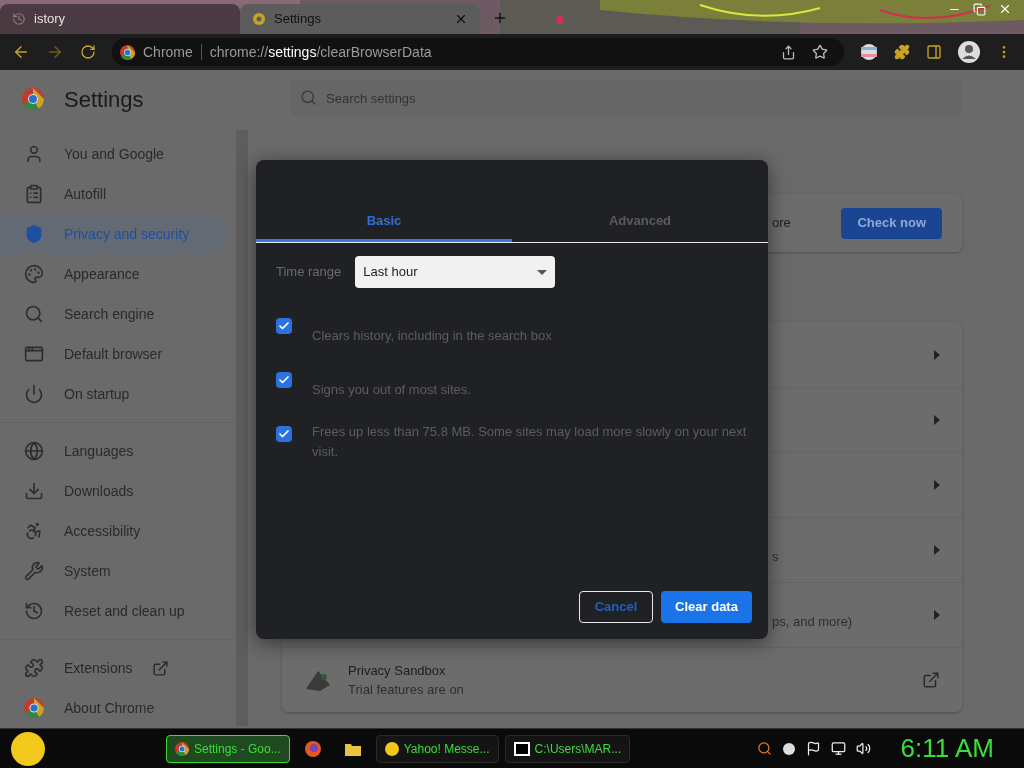 The height and width of the screenshot is (768, 1024). What do you see at coordinates (104, 99) in the screenshot?
I see `page-title: Settings` at bounding box center [104, 99].